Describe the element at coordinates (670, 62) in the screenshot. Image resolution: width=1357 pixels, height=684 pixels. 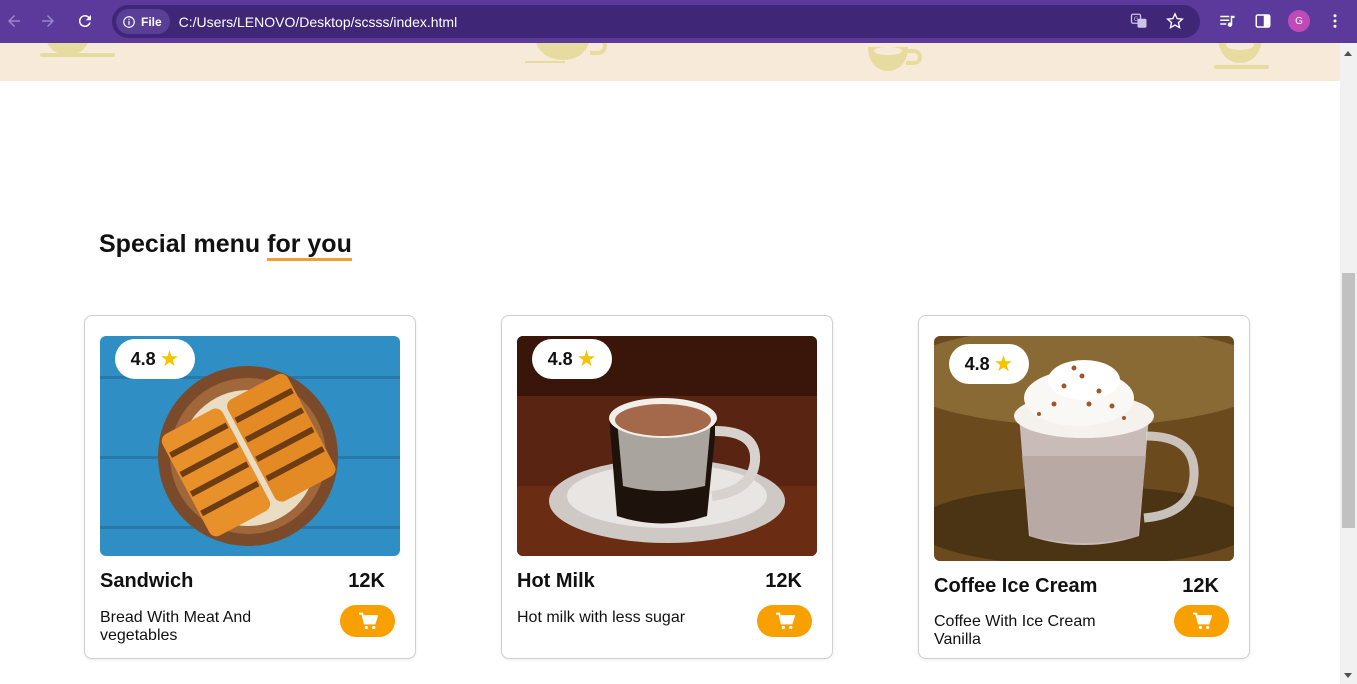
I see `hero-banner-bottom` at that location.